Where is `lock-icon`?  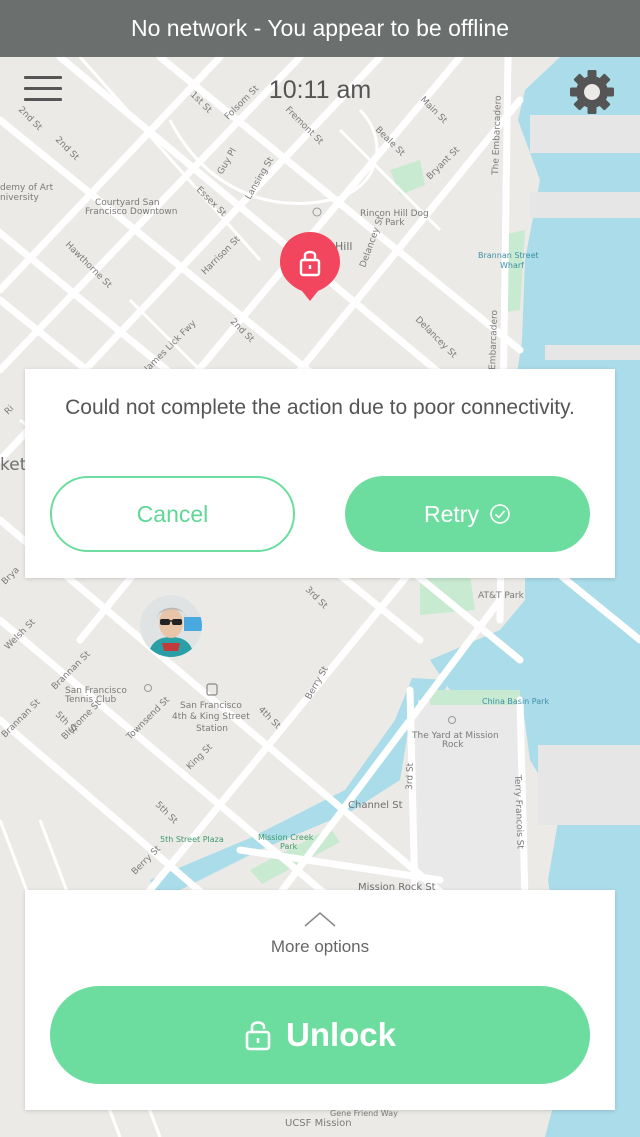 lock-icon is located at coordinates (258, 1036).